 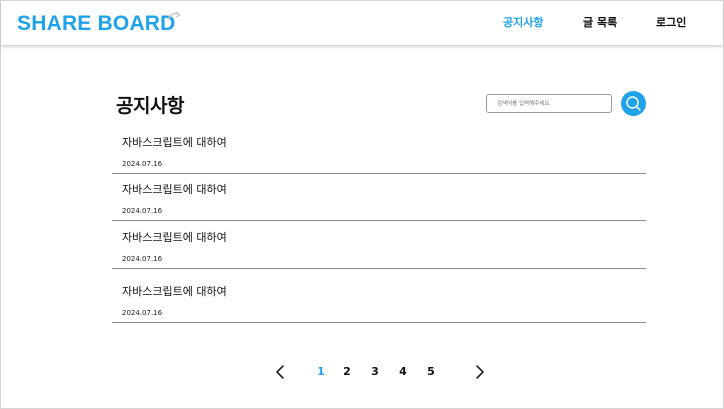 What do you see at coordinates (174, 16) in the screenshot?
I see `logo-swoosh-icon` at bounding box center [174, 16].